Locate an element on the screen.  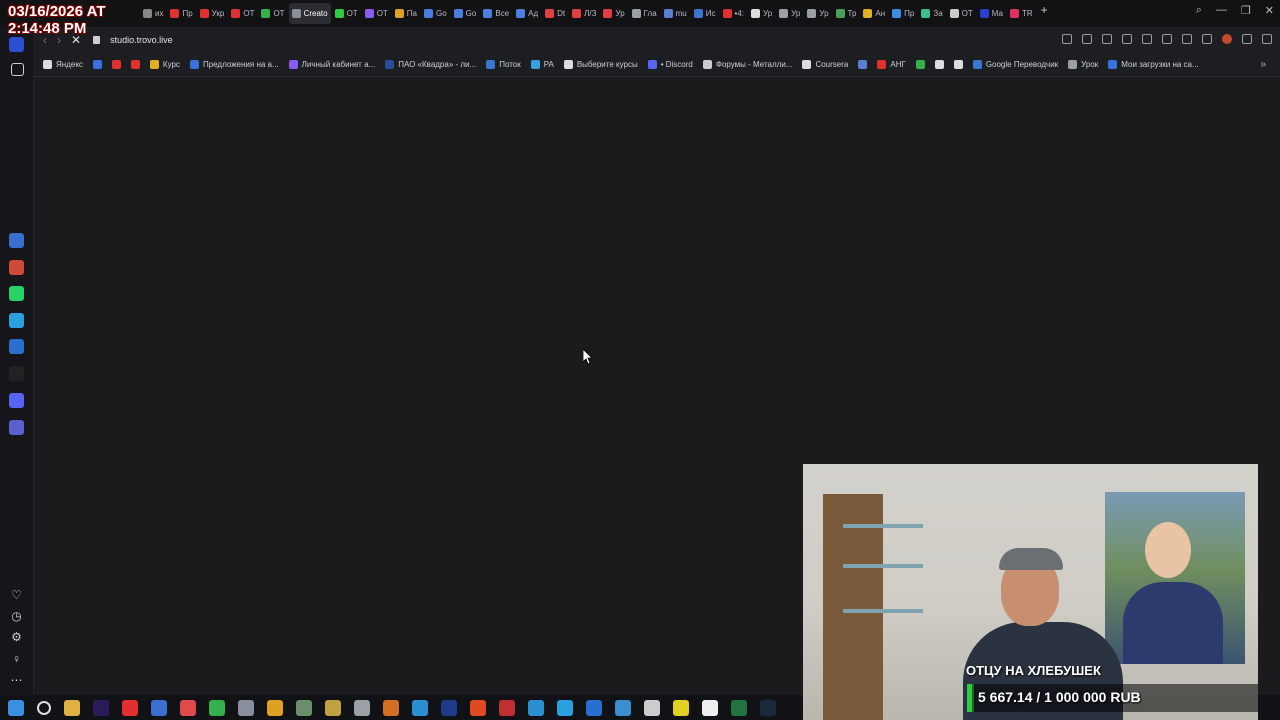
browser-tab: Go is located at coordinates (435, 13).